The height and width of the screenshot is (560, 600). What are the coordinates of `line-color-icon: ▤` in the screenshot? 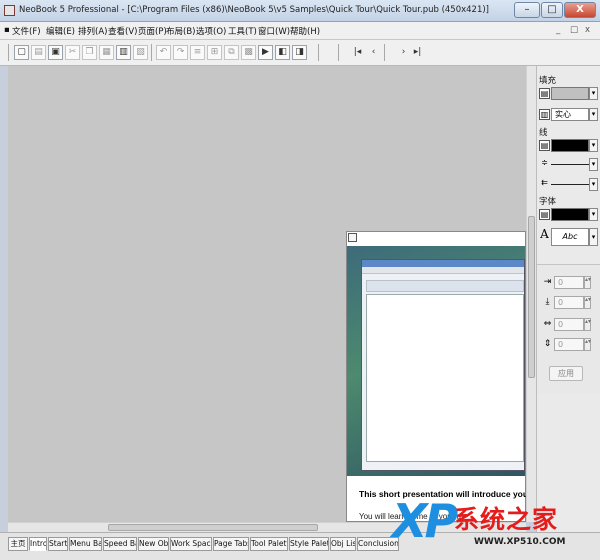 It's located at (544, 145).